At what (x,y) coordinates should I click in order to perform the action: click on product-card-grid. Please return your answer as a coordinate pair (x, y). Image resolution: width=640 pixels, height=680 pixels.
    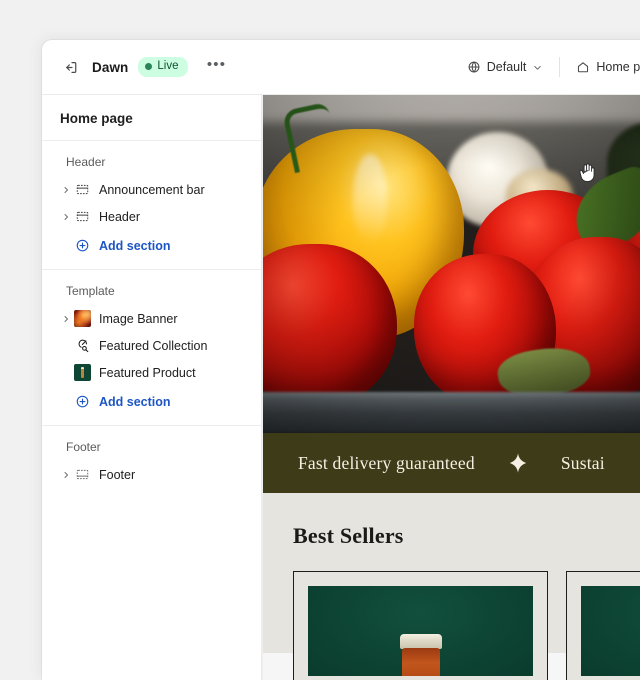
    Looking at the image, I should click on (466, 625).